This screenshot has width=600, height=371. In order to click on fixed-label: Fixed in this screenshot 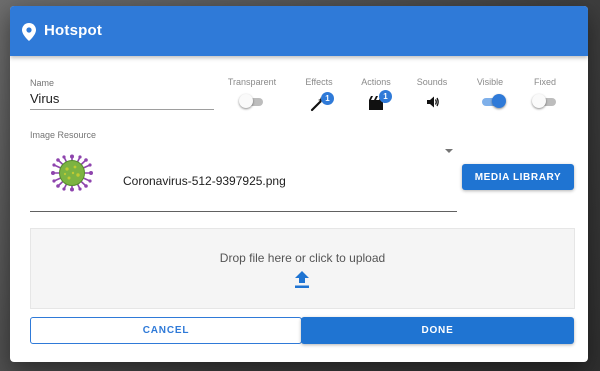, I will do `click(544, 82)`.